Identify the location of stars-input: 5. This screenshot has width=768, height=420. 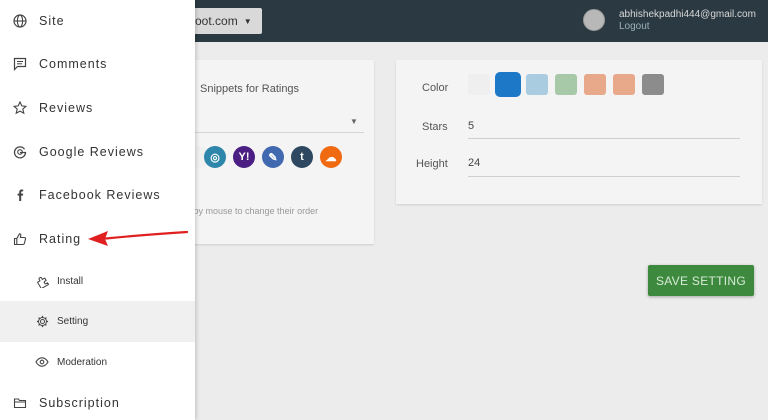
(471, 126).